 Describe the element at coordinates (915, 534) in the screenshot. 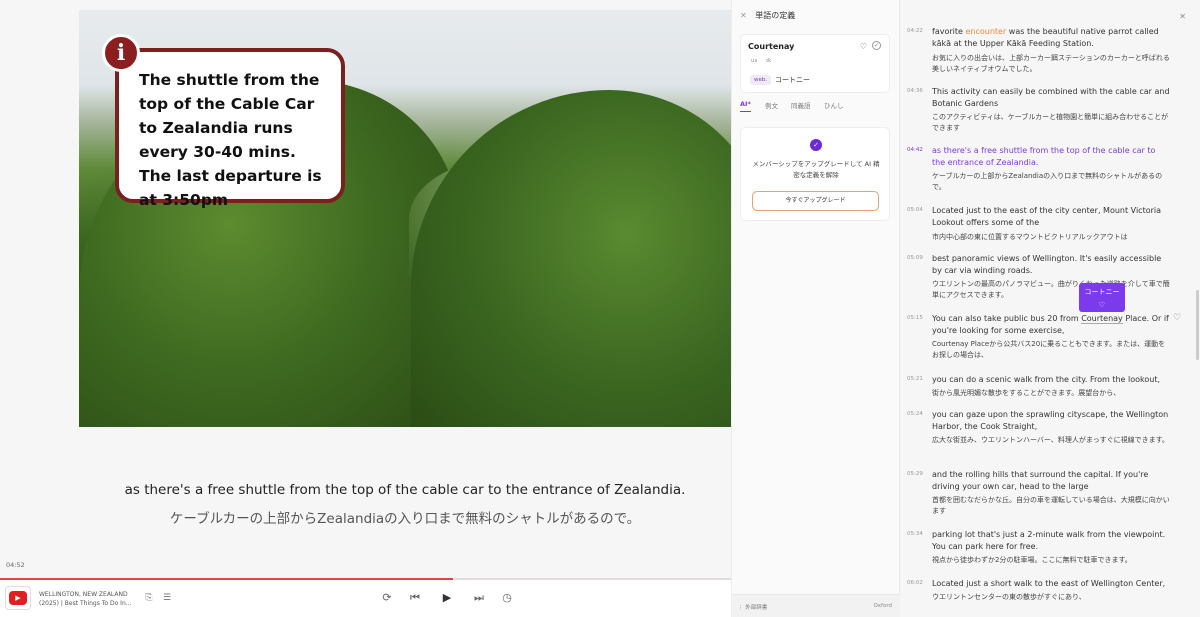

I see `timestamp: 05:34` at that location.